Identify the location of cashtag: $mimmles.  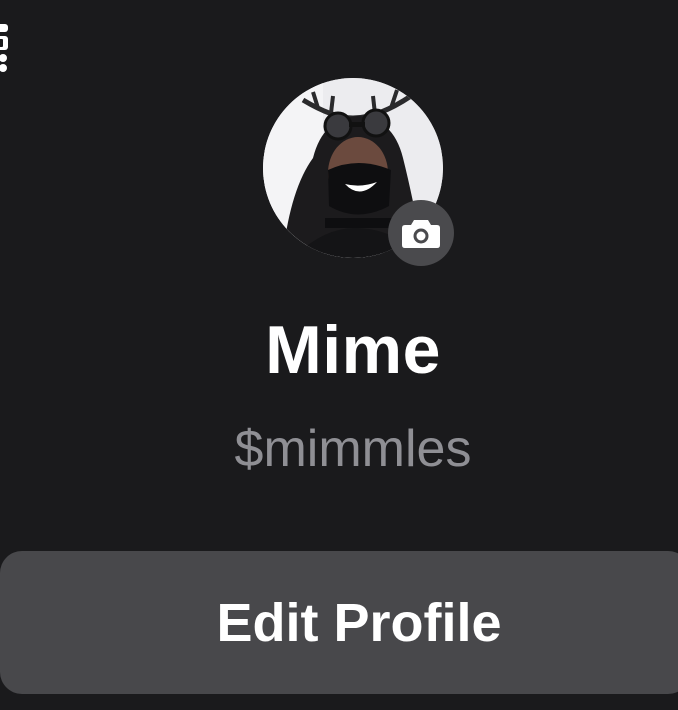
(353, 449).